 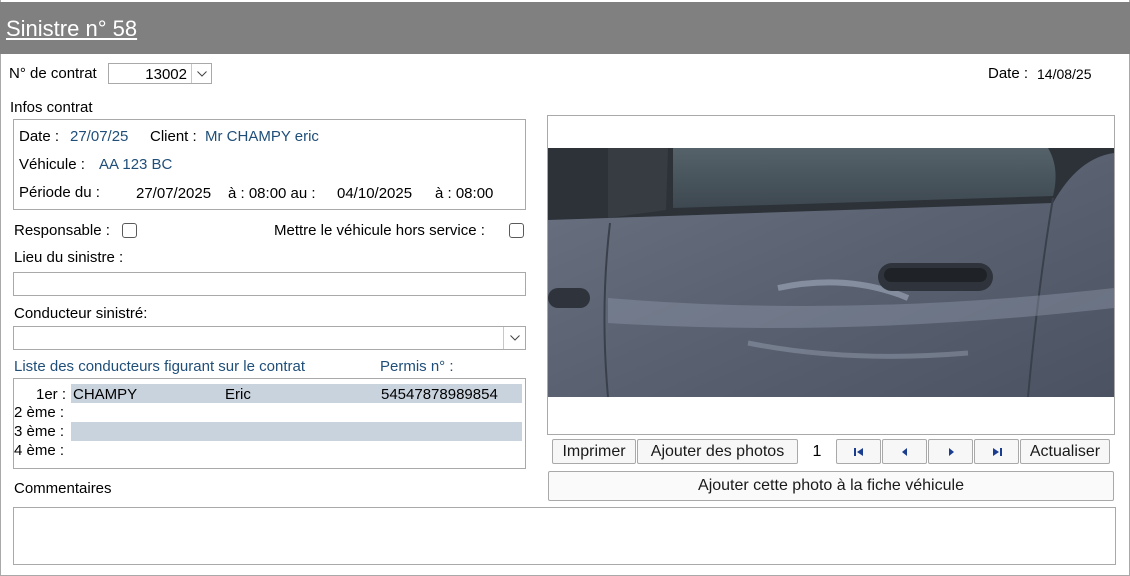 What do you see at coordinates (99, 136) in the screenshot?
I see `infos-date-value: 27/07/25` at bounding box center [99, 136].